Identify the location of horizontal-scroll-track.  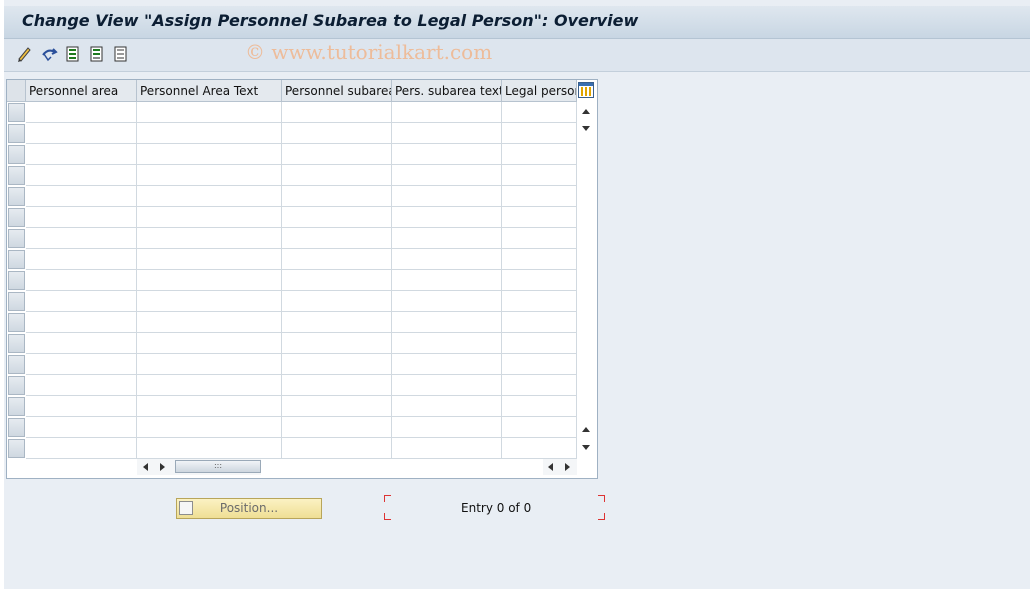
(402, 467).